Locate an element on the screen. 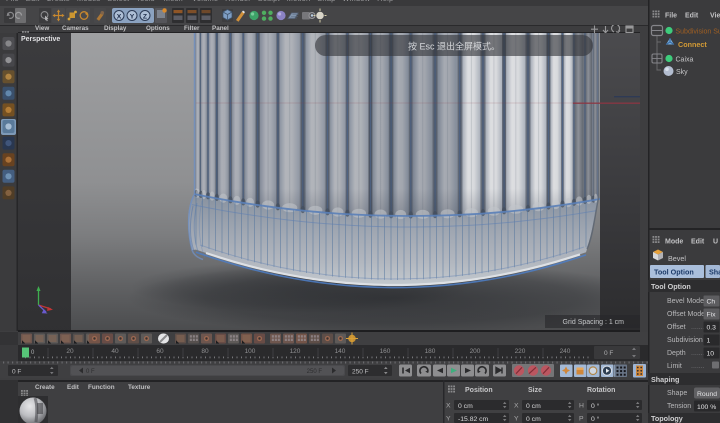 The width and height of the screenshot is (720, 423). svg-text: Tension is located at coordinates (679, 406).